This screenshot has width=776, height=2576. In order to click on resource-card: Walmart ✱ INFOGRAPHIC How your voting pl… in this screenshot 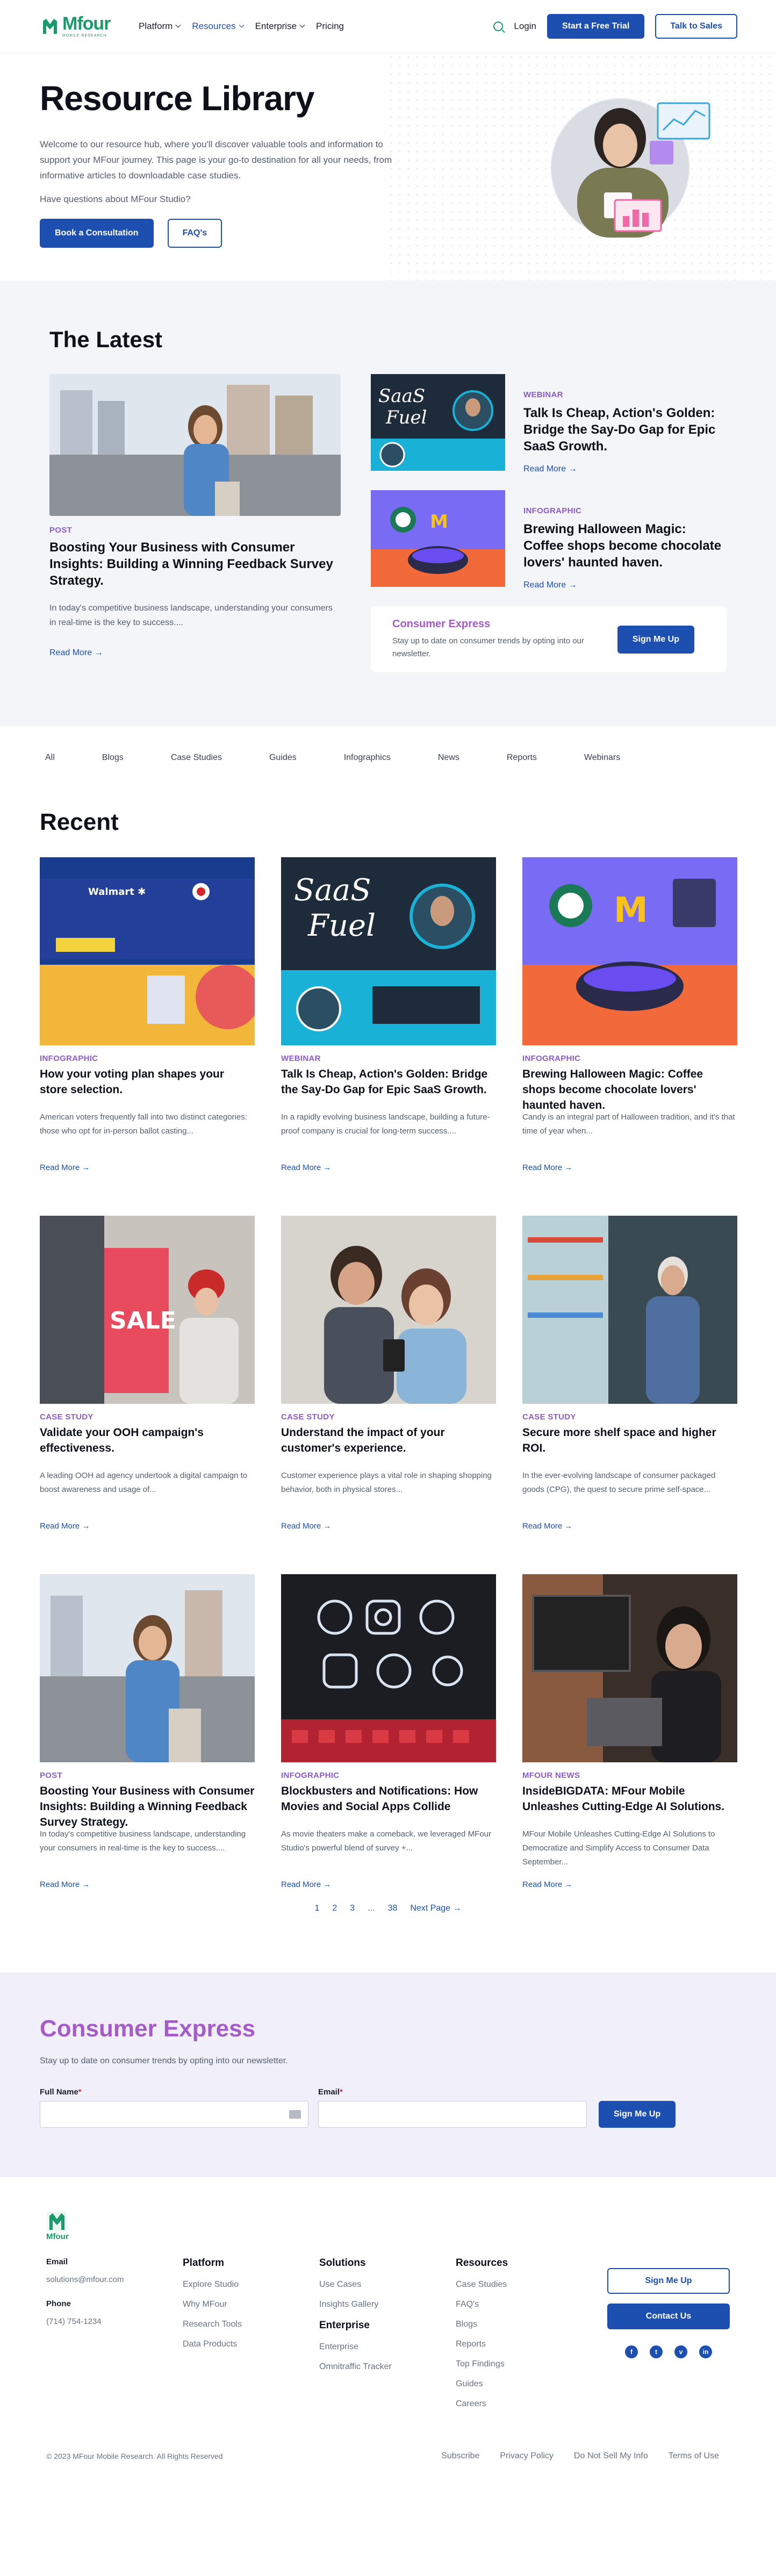, I will do `click(147, 1015)`.